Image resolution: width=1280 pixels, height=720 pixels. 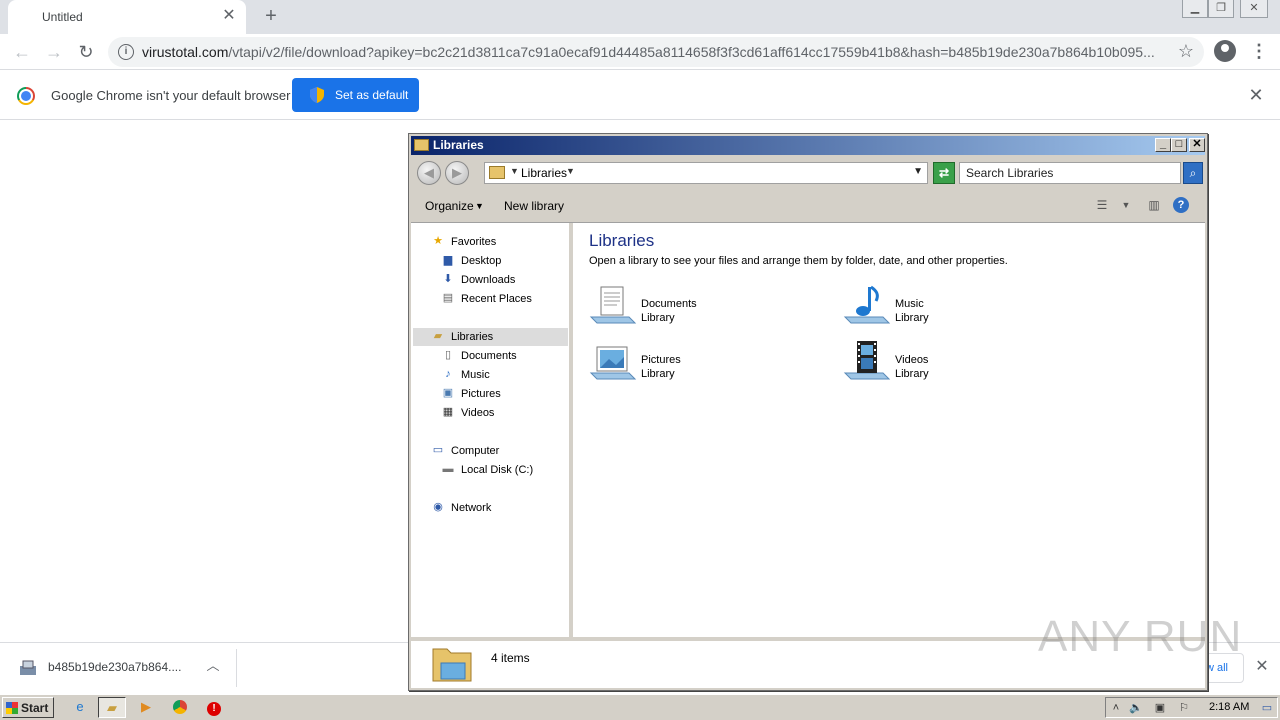 What do you see at coordinates (448, 374) in the screenshot?
I see `music-icon: ♪` at bounding box center [448, 374].